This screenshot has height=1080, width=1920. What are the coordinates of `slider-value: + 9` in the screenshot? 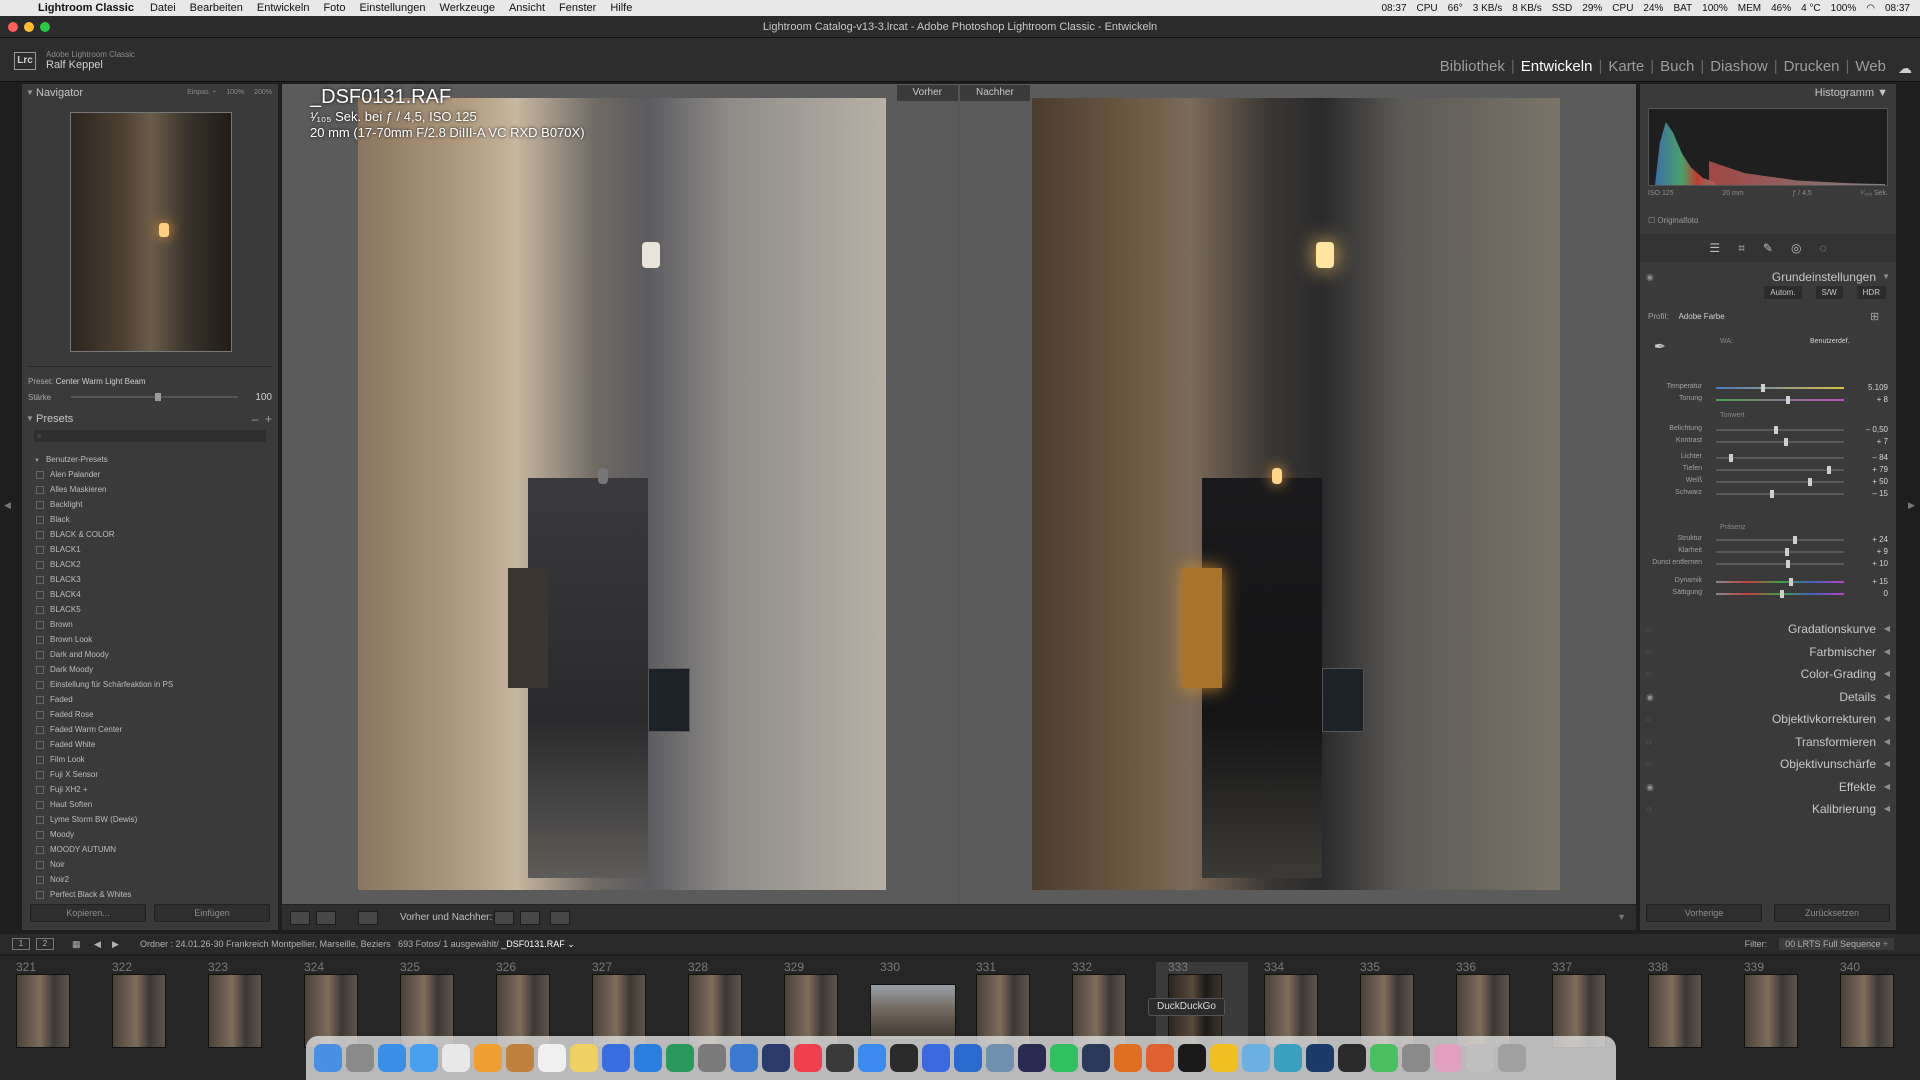 It's located at (1882, 551).